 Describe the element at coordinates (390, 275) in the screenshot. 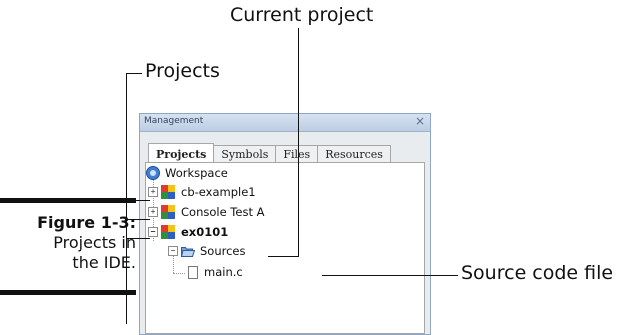

I see `source-file-leader` at that location.